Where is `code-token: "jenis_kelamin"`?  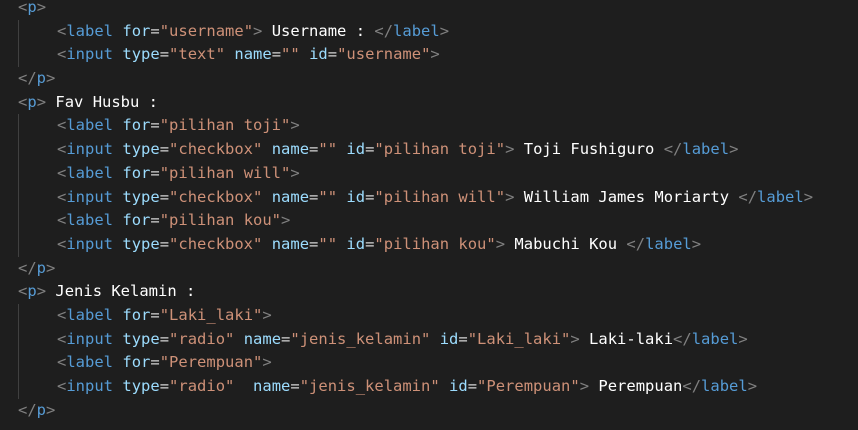
code-token: "jenis_kelamin" is located at coordinates (369, 386).